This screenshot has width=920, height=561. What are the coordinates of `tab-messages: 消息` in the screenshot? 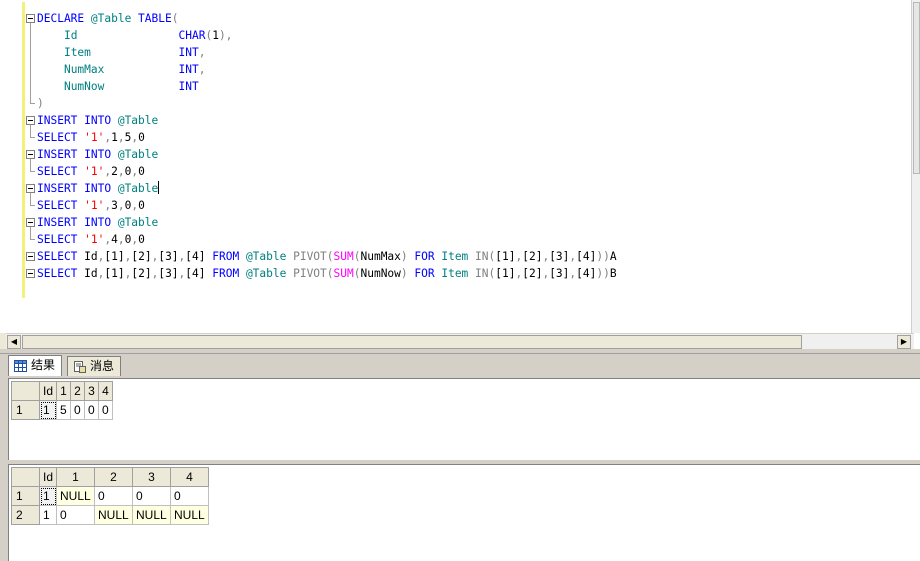 It's located at (94, 366).